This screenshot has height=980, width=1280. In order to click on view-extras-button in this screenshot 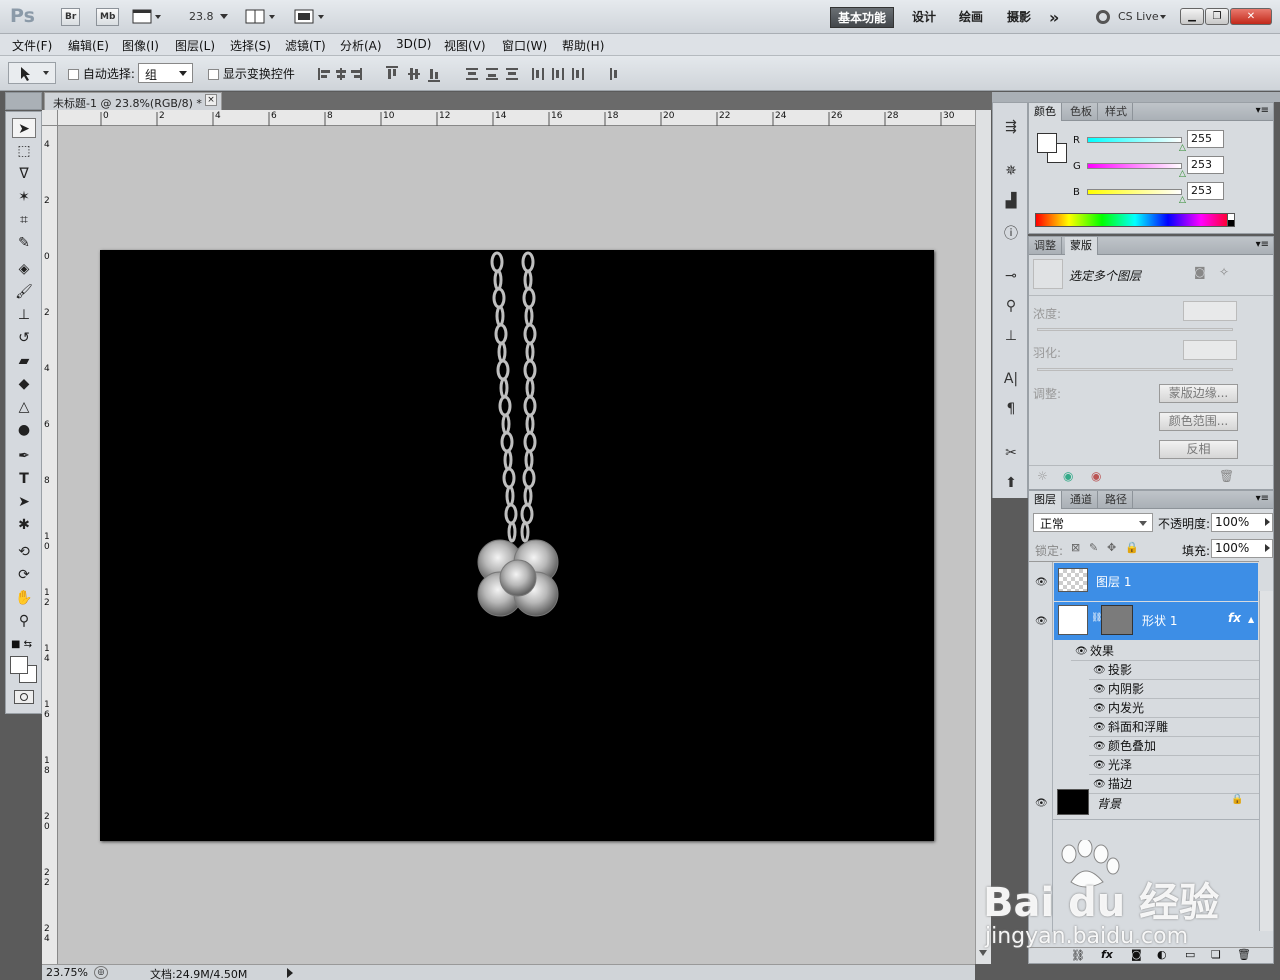, I will do `click(147, 16)`.